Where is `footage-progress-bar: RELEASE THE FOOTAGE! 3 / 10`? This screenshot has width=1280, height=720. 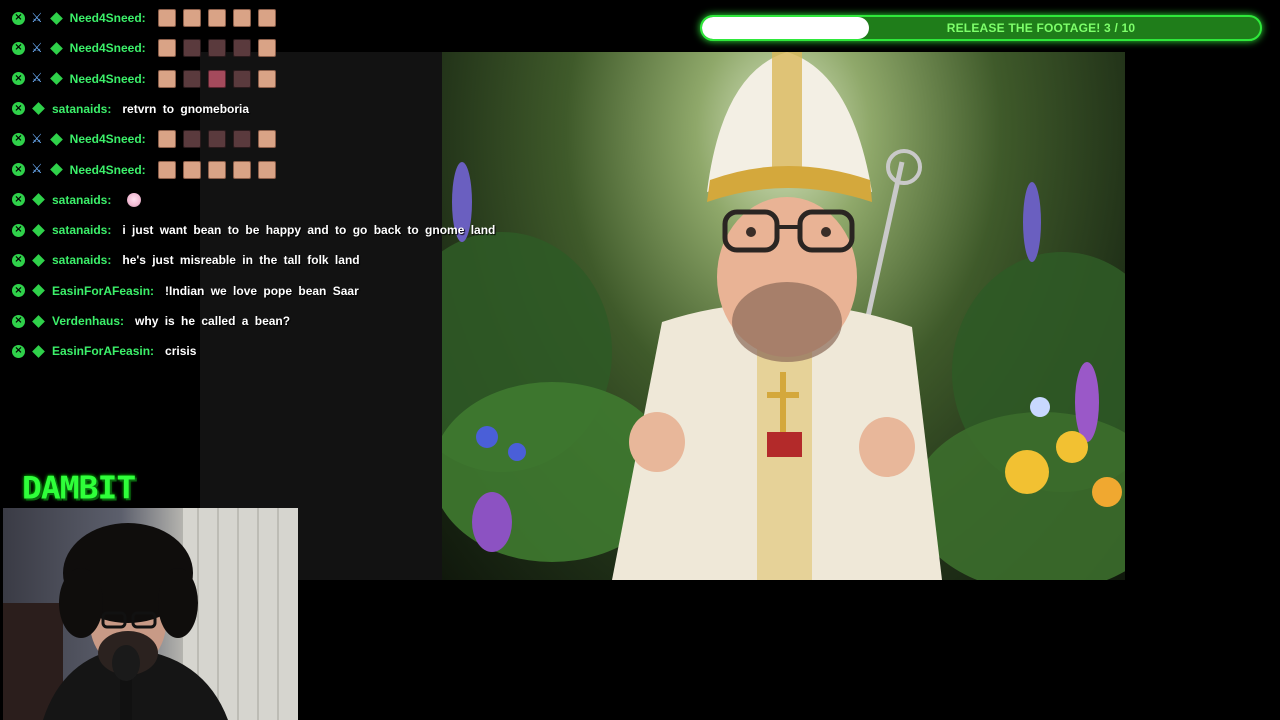 footage-progress-bar: RELEASE THE FOOTAGE! 3 / 10 is located at coordinates (981, 28).